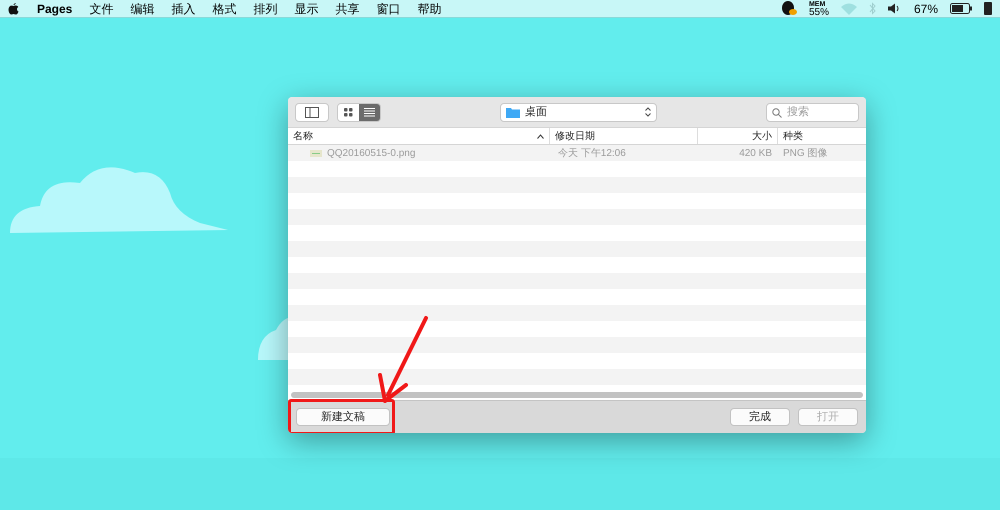 The width and height of the screenshot is (1000, 510). What do you see at coordinates (737, 136) in the screenshot?
I see `column-header: 大小` at bounding box center [737, 136].